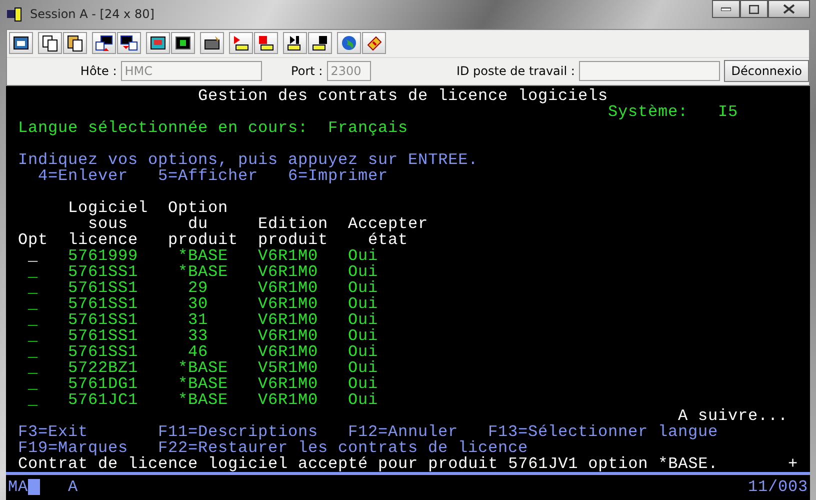  What do you see at coordinates (649, 71) in the screenshot?
I see `workstation-field` at bounding box center [649, 71].